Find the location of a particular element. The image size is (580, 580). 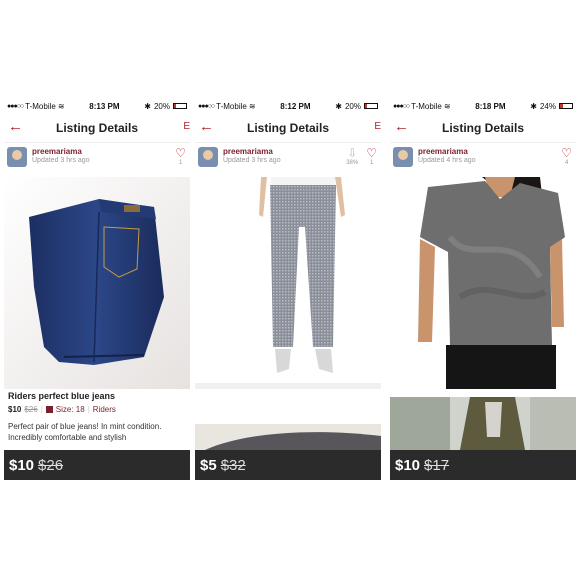

price-drop-indicator: ⇩ 38% is located at coordinates (352, 156).